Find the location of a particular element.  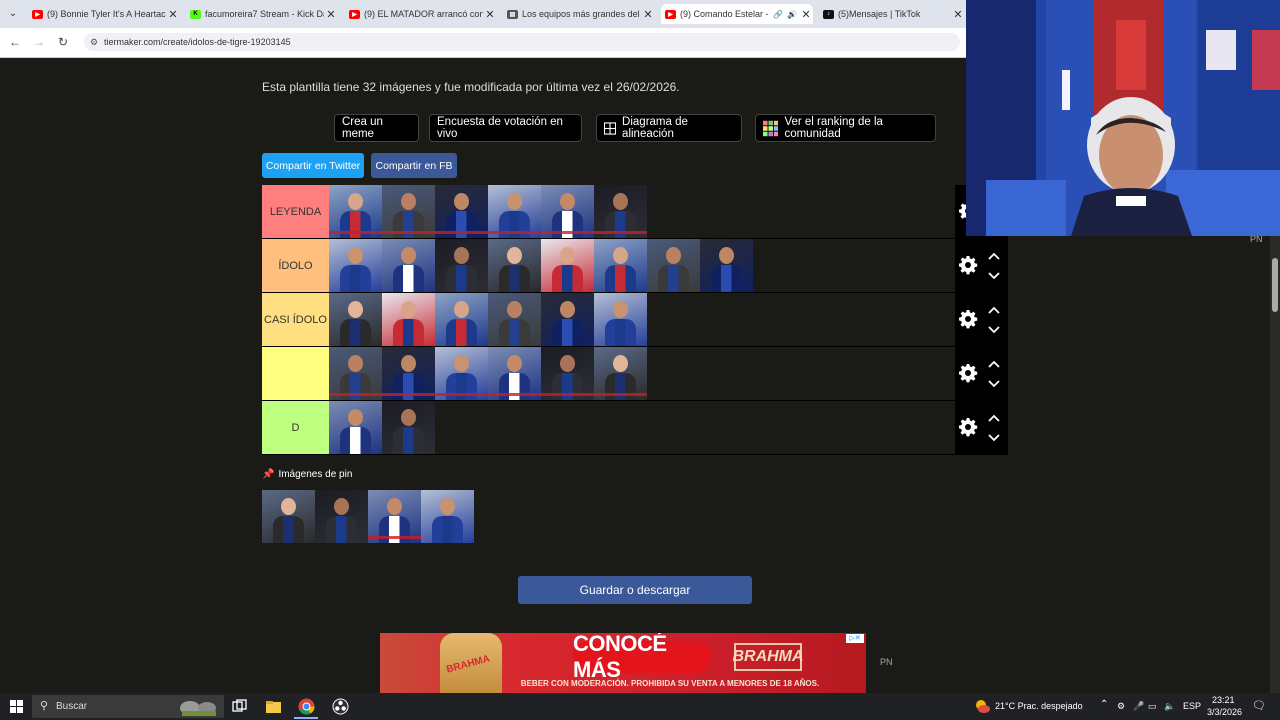

browser-tab: ▤ Los equipos más grandes del f ✕ is located at coordinates (579, 14).